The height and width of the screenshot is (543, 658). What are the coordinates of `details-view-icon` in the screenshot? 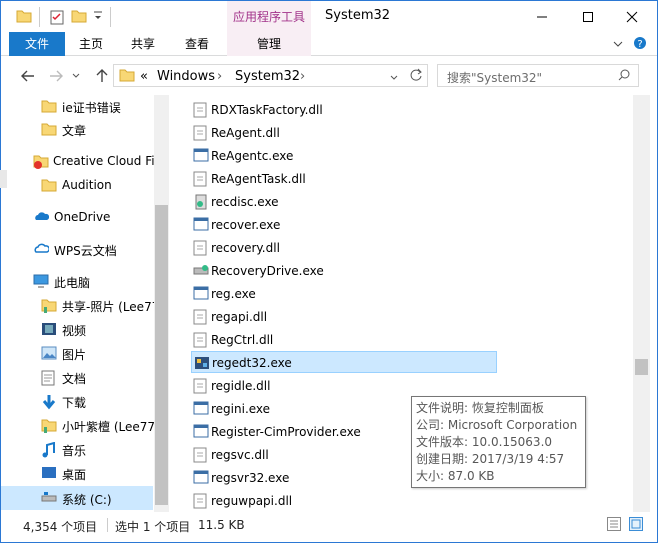 It's located at (614, 525).